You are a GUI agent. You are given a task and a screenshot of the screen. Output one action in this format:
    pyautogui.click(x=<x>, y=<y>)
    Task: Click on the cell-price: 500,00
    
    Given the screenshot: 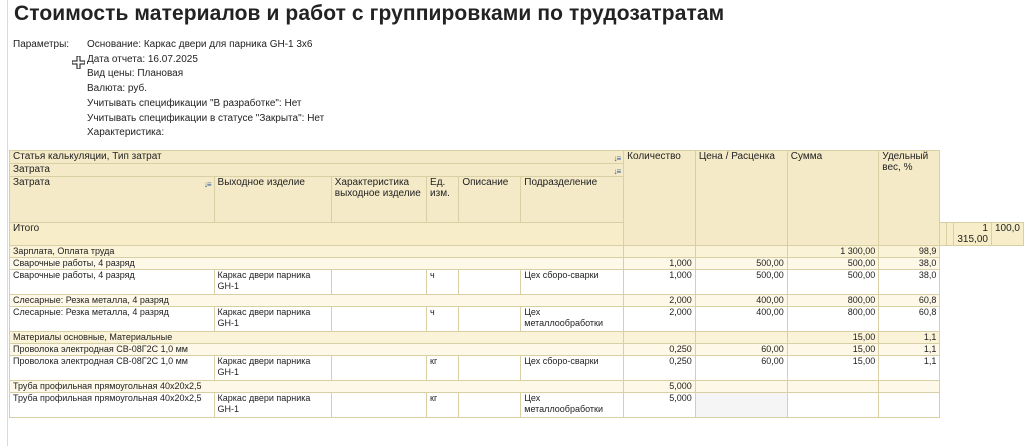 What is the action you would take?
    pyautogui.click(x=741, y=282)
    